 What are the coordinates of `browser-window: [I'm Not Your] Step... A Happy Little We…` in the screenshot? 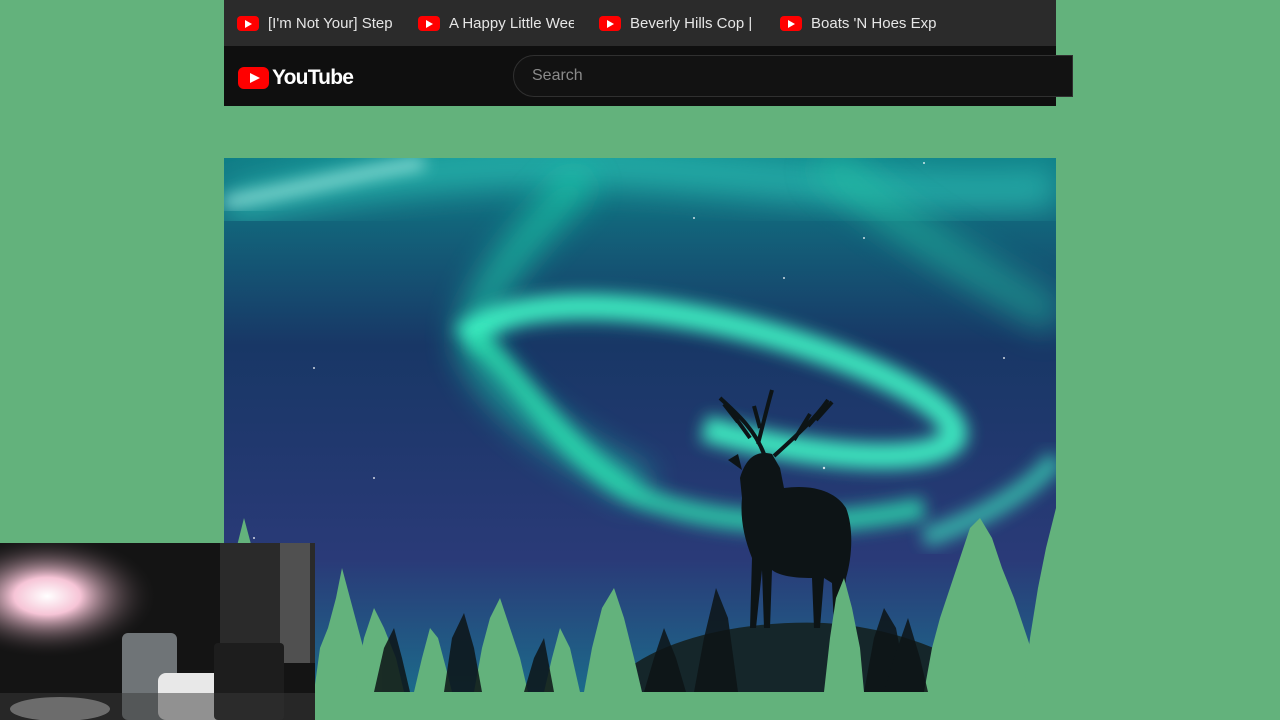 It's located at (648, 53).